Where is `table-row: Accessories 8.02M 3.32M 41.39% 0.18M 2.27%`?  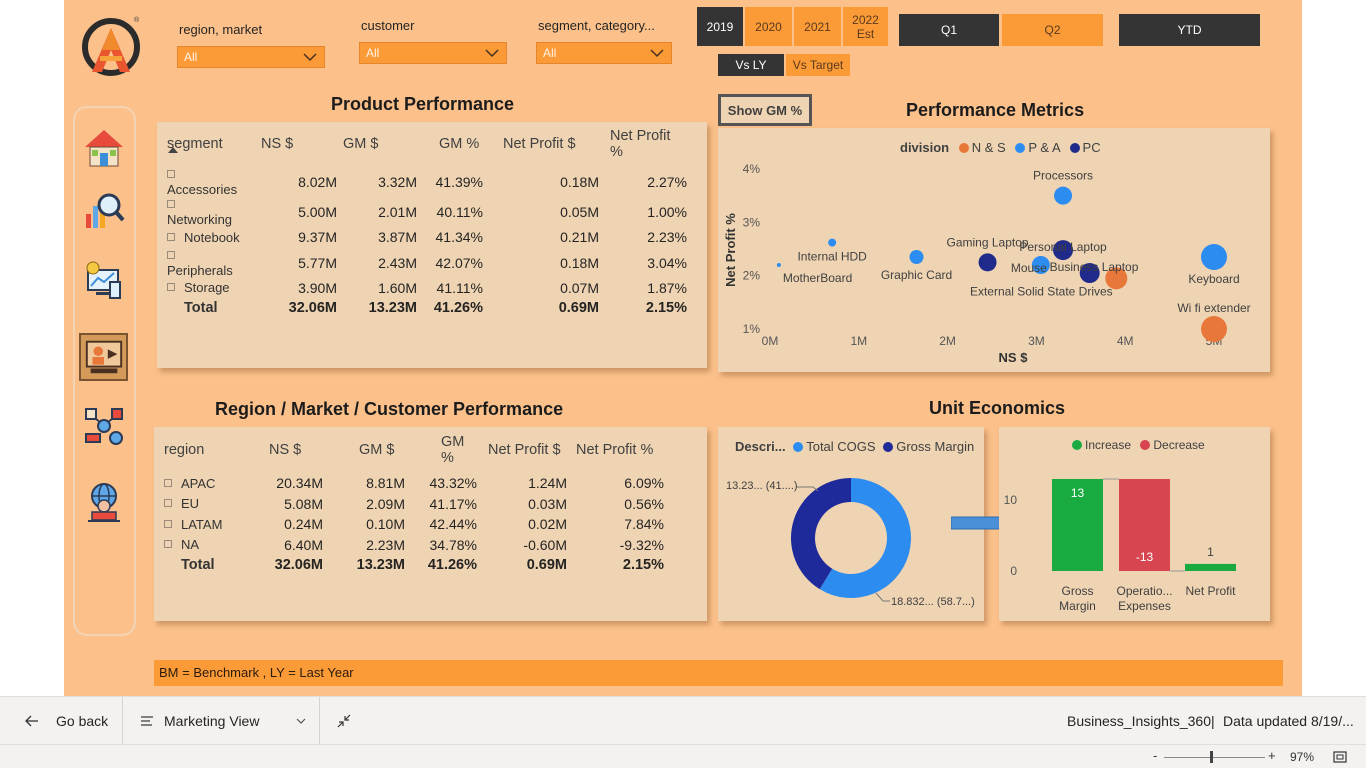 table-row: Accessories 8.02M 3.32M 41.39% 0.18M 2.27% is located at coordinates (427, 182).